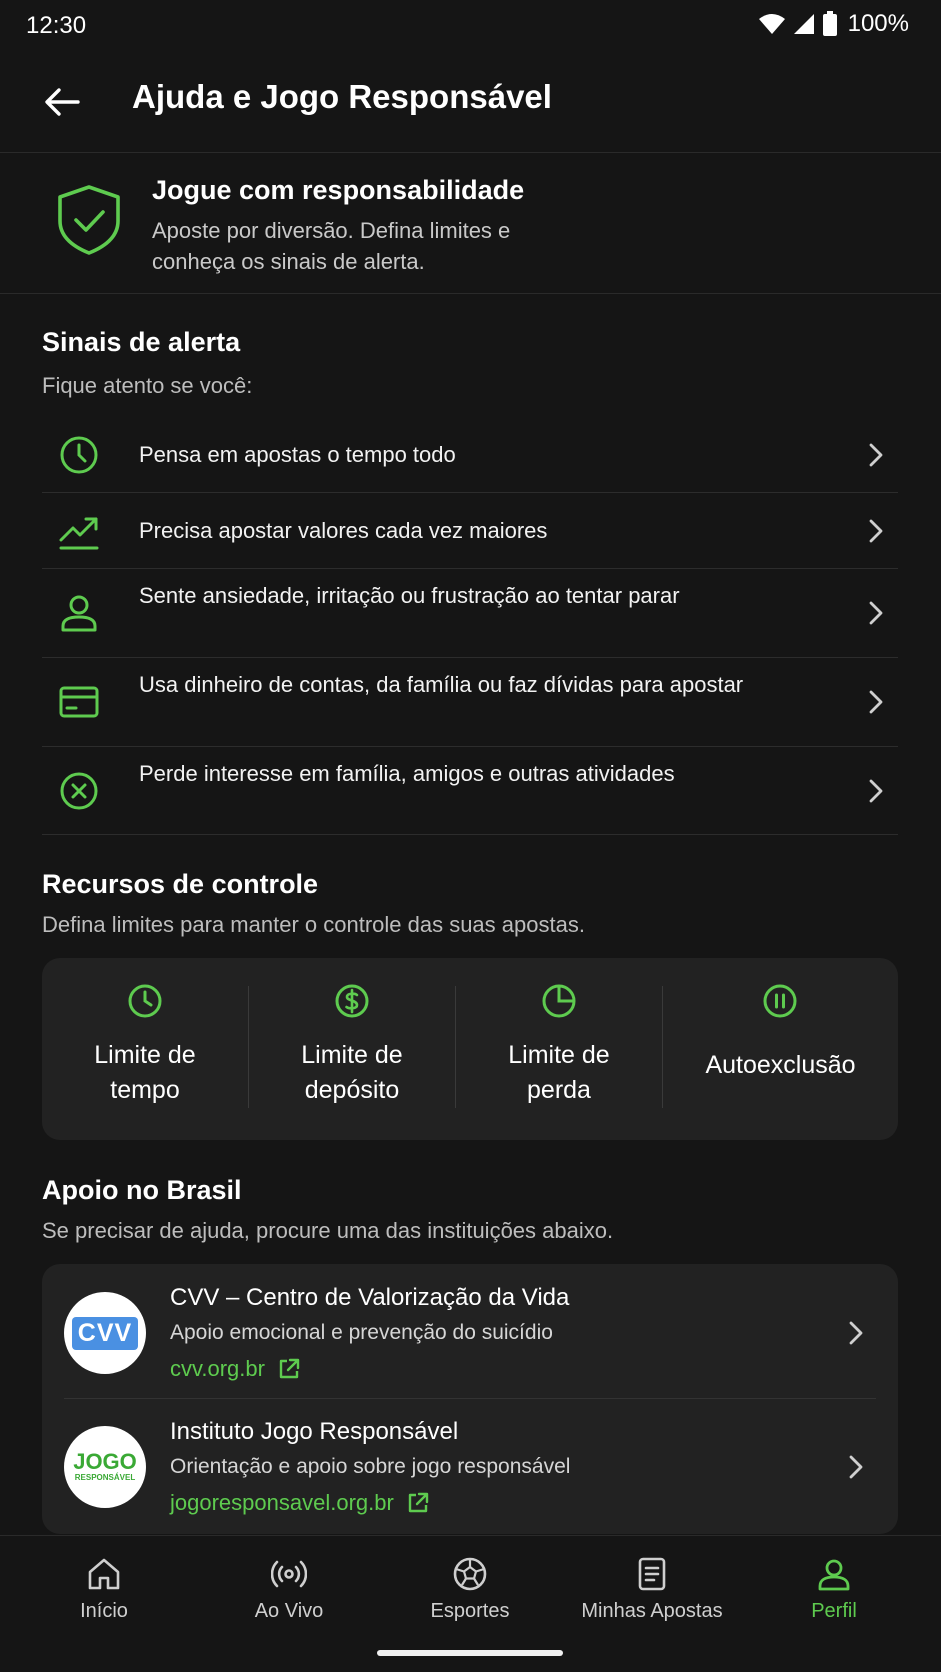 The height and width of the screenshot is (1672, 941). Describe the element at coordinates (297, 454) in the screenshot. I see `alert-text: Pensa em apostas o tempo todo` at that location.